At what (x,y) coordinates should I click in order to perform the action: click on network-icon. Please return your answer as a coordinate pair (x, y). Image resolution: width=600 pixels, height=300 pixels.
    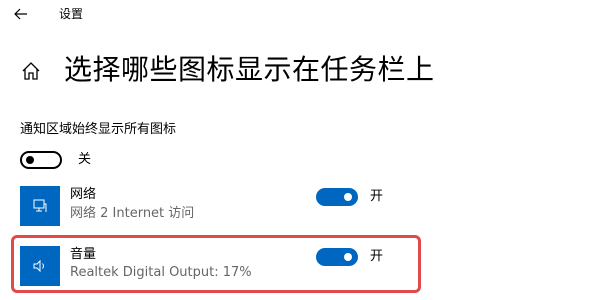
    Looking at the image, I should click on (40, 205).